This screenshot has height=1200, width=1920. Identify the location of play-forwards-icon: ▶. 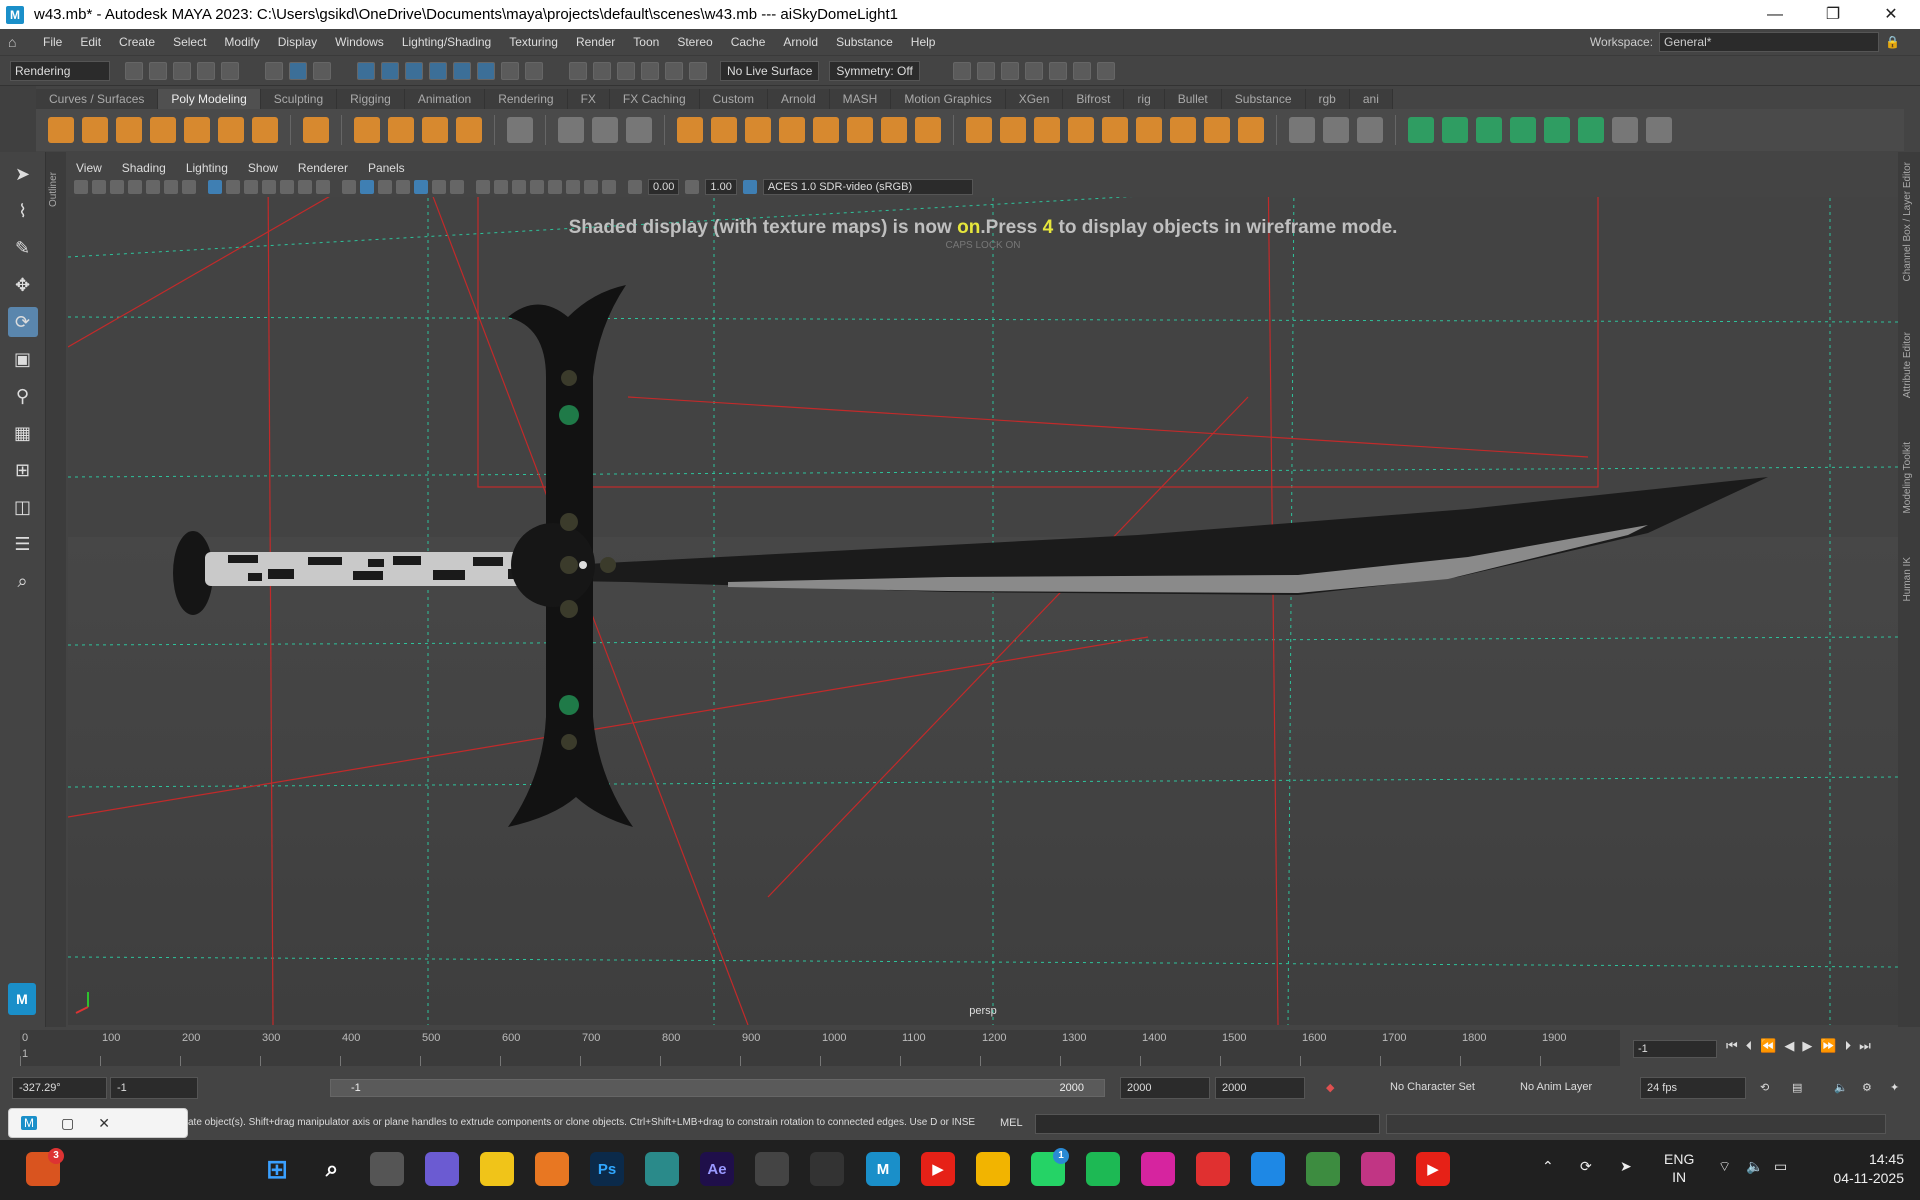
(1807, 1046).